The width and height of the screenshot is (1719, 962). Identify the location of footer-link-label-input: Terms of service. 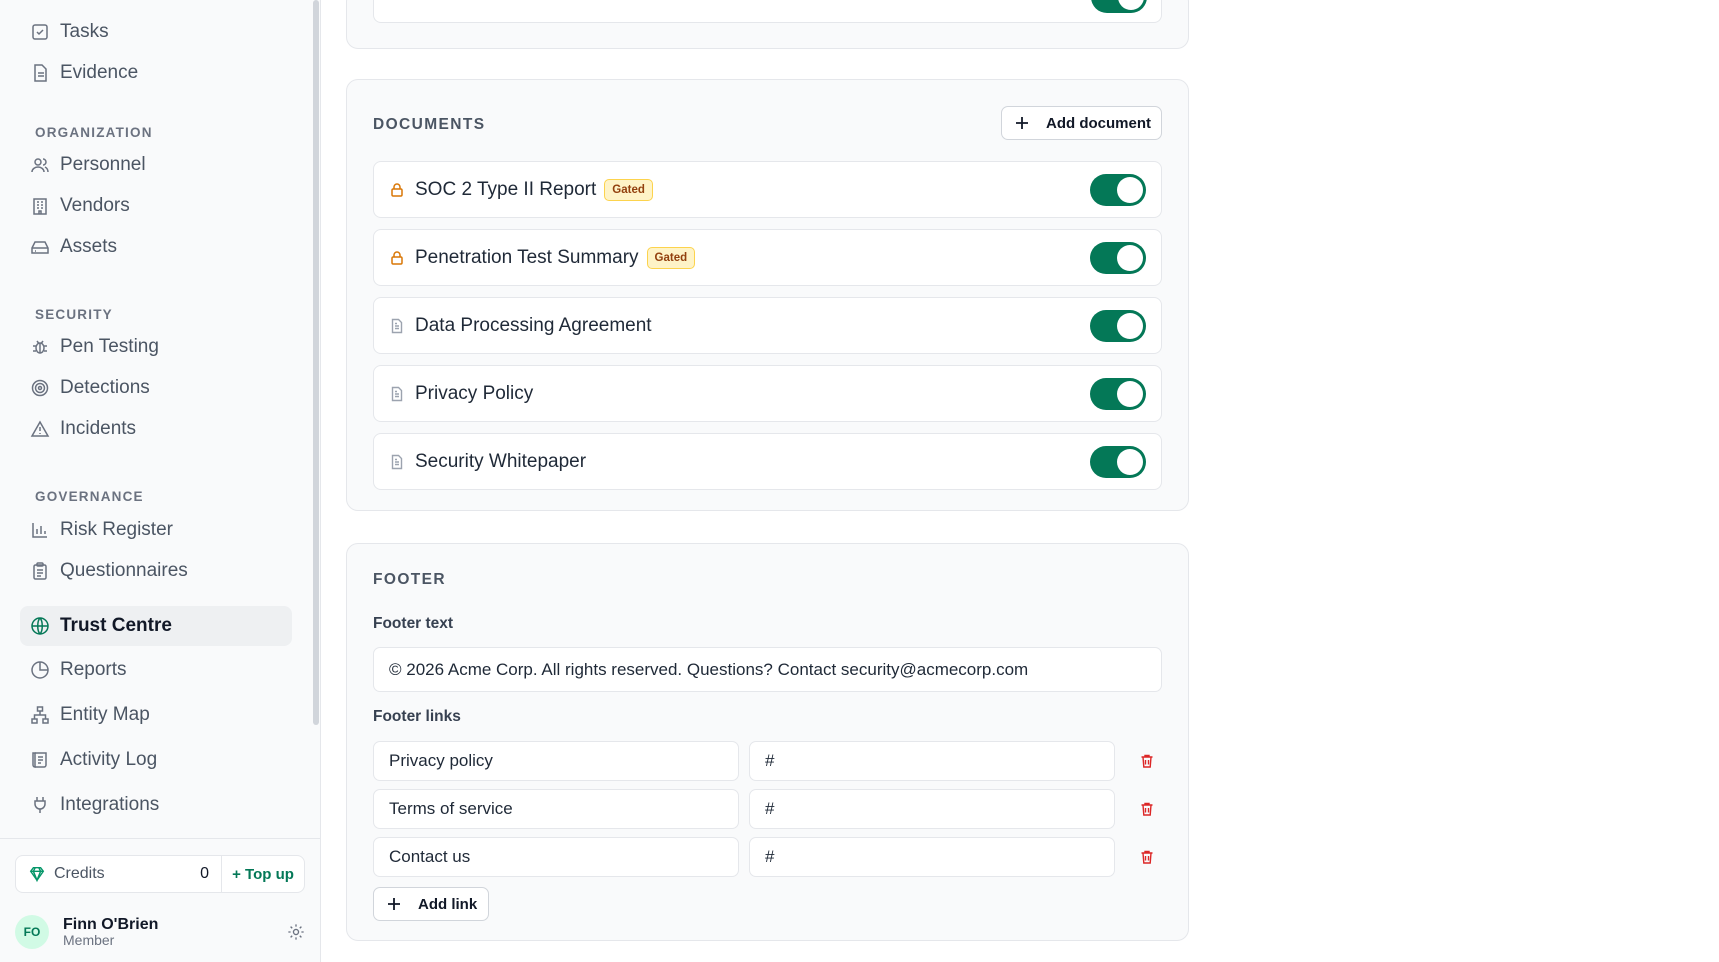
(556, 809).